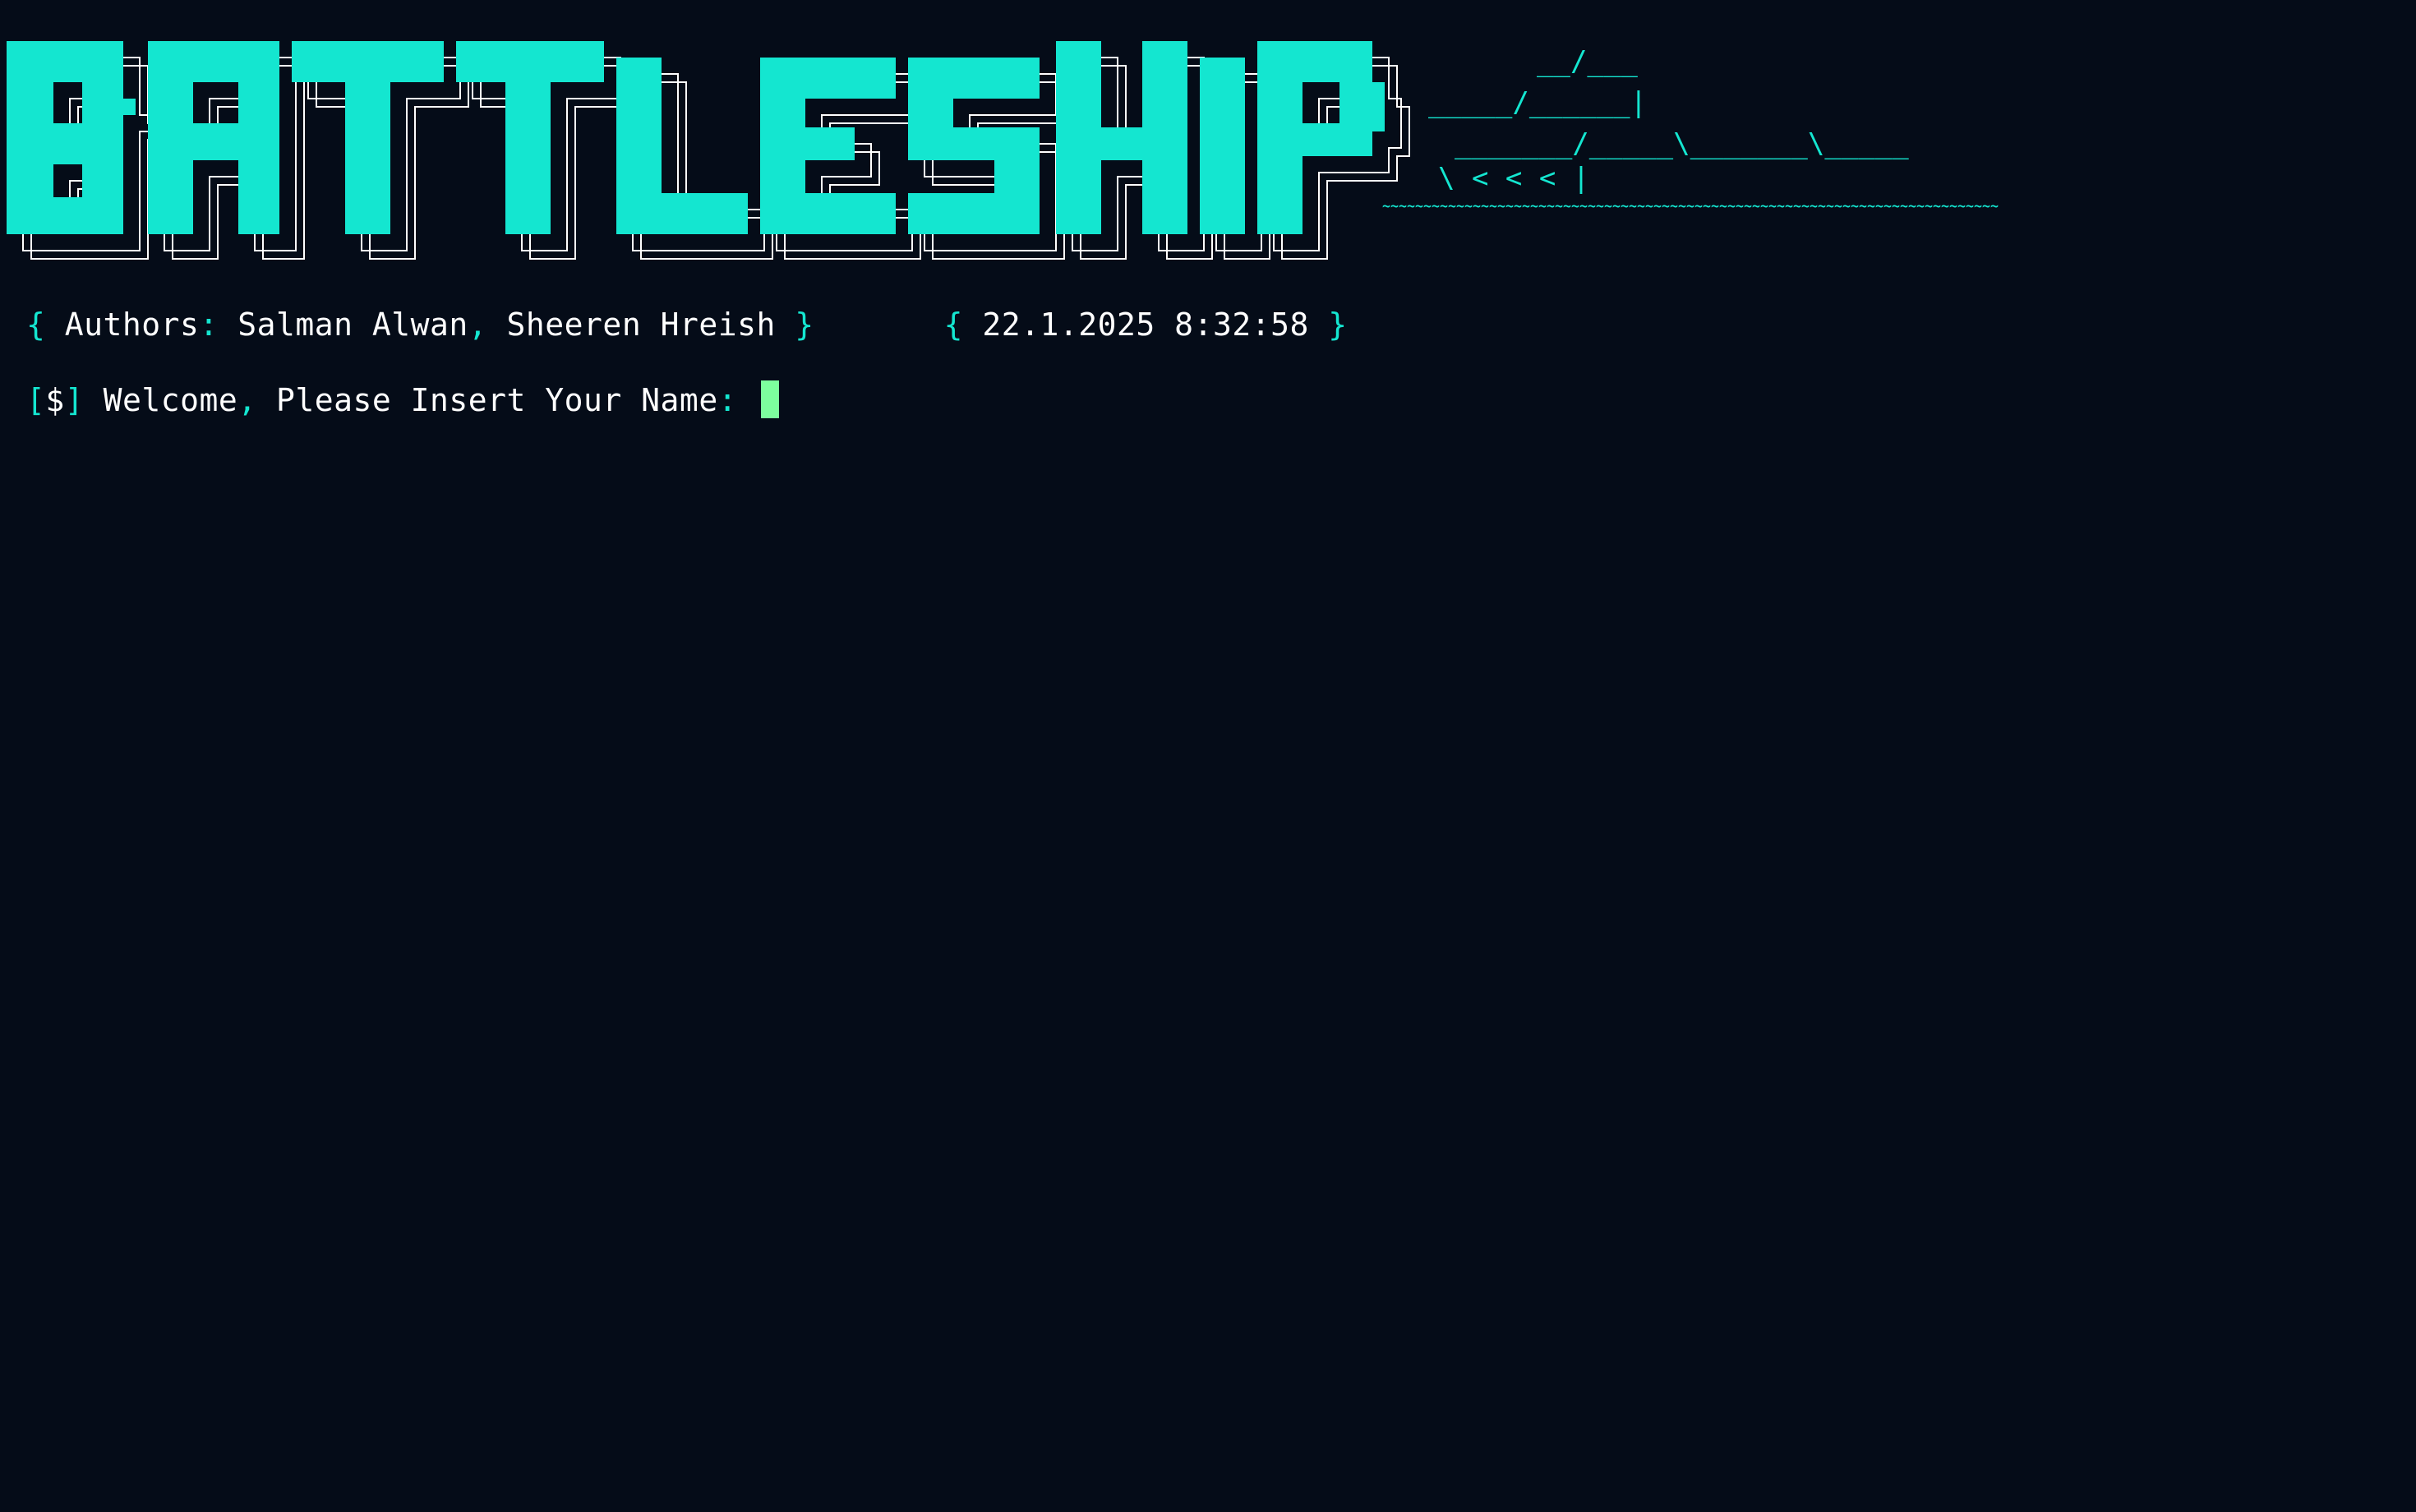  What do you see at coordinates (709, 150) in the screenshot?
I see `battleship-title-logo` at bounding box center [709, 150].